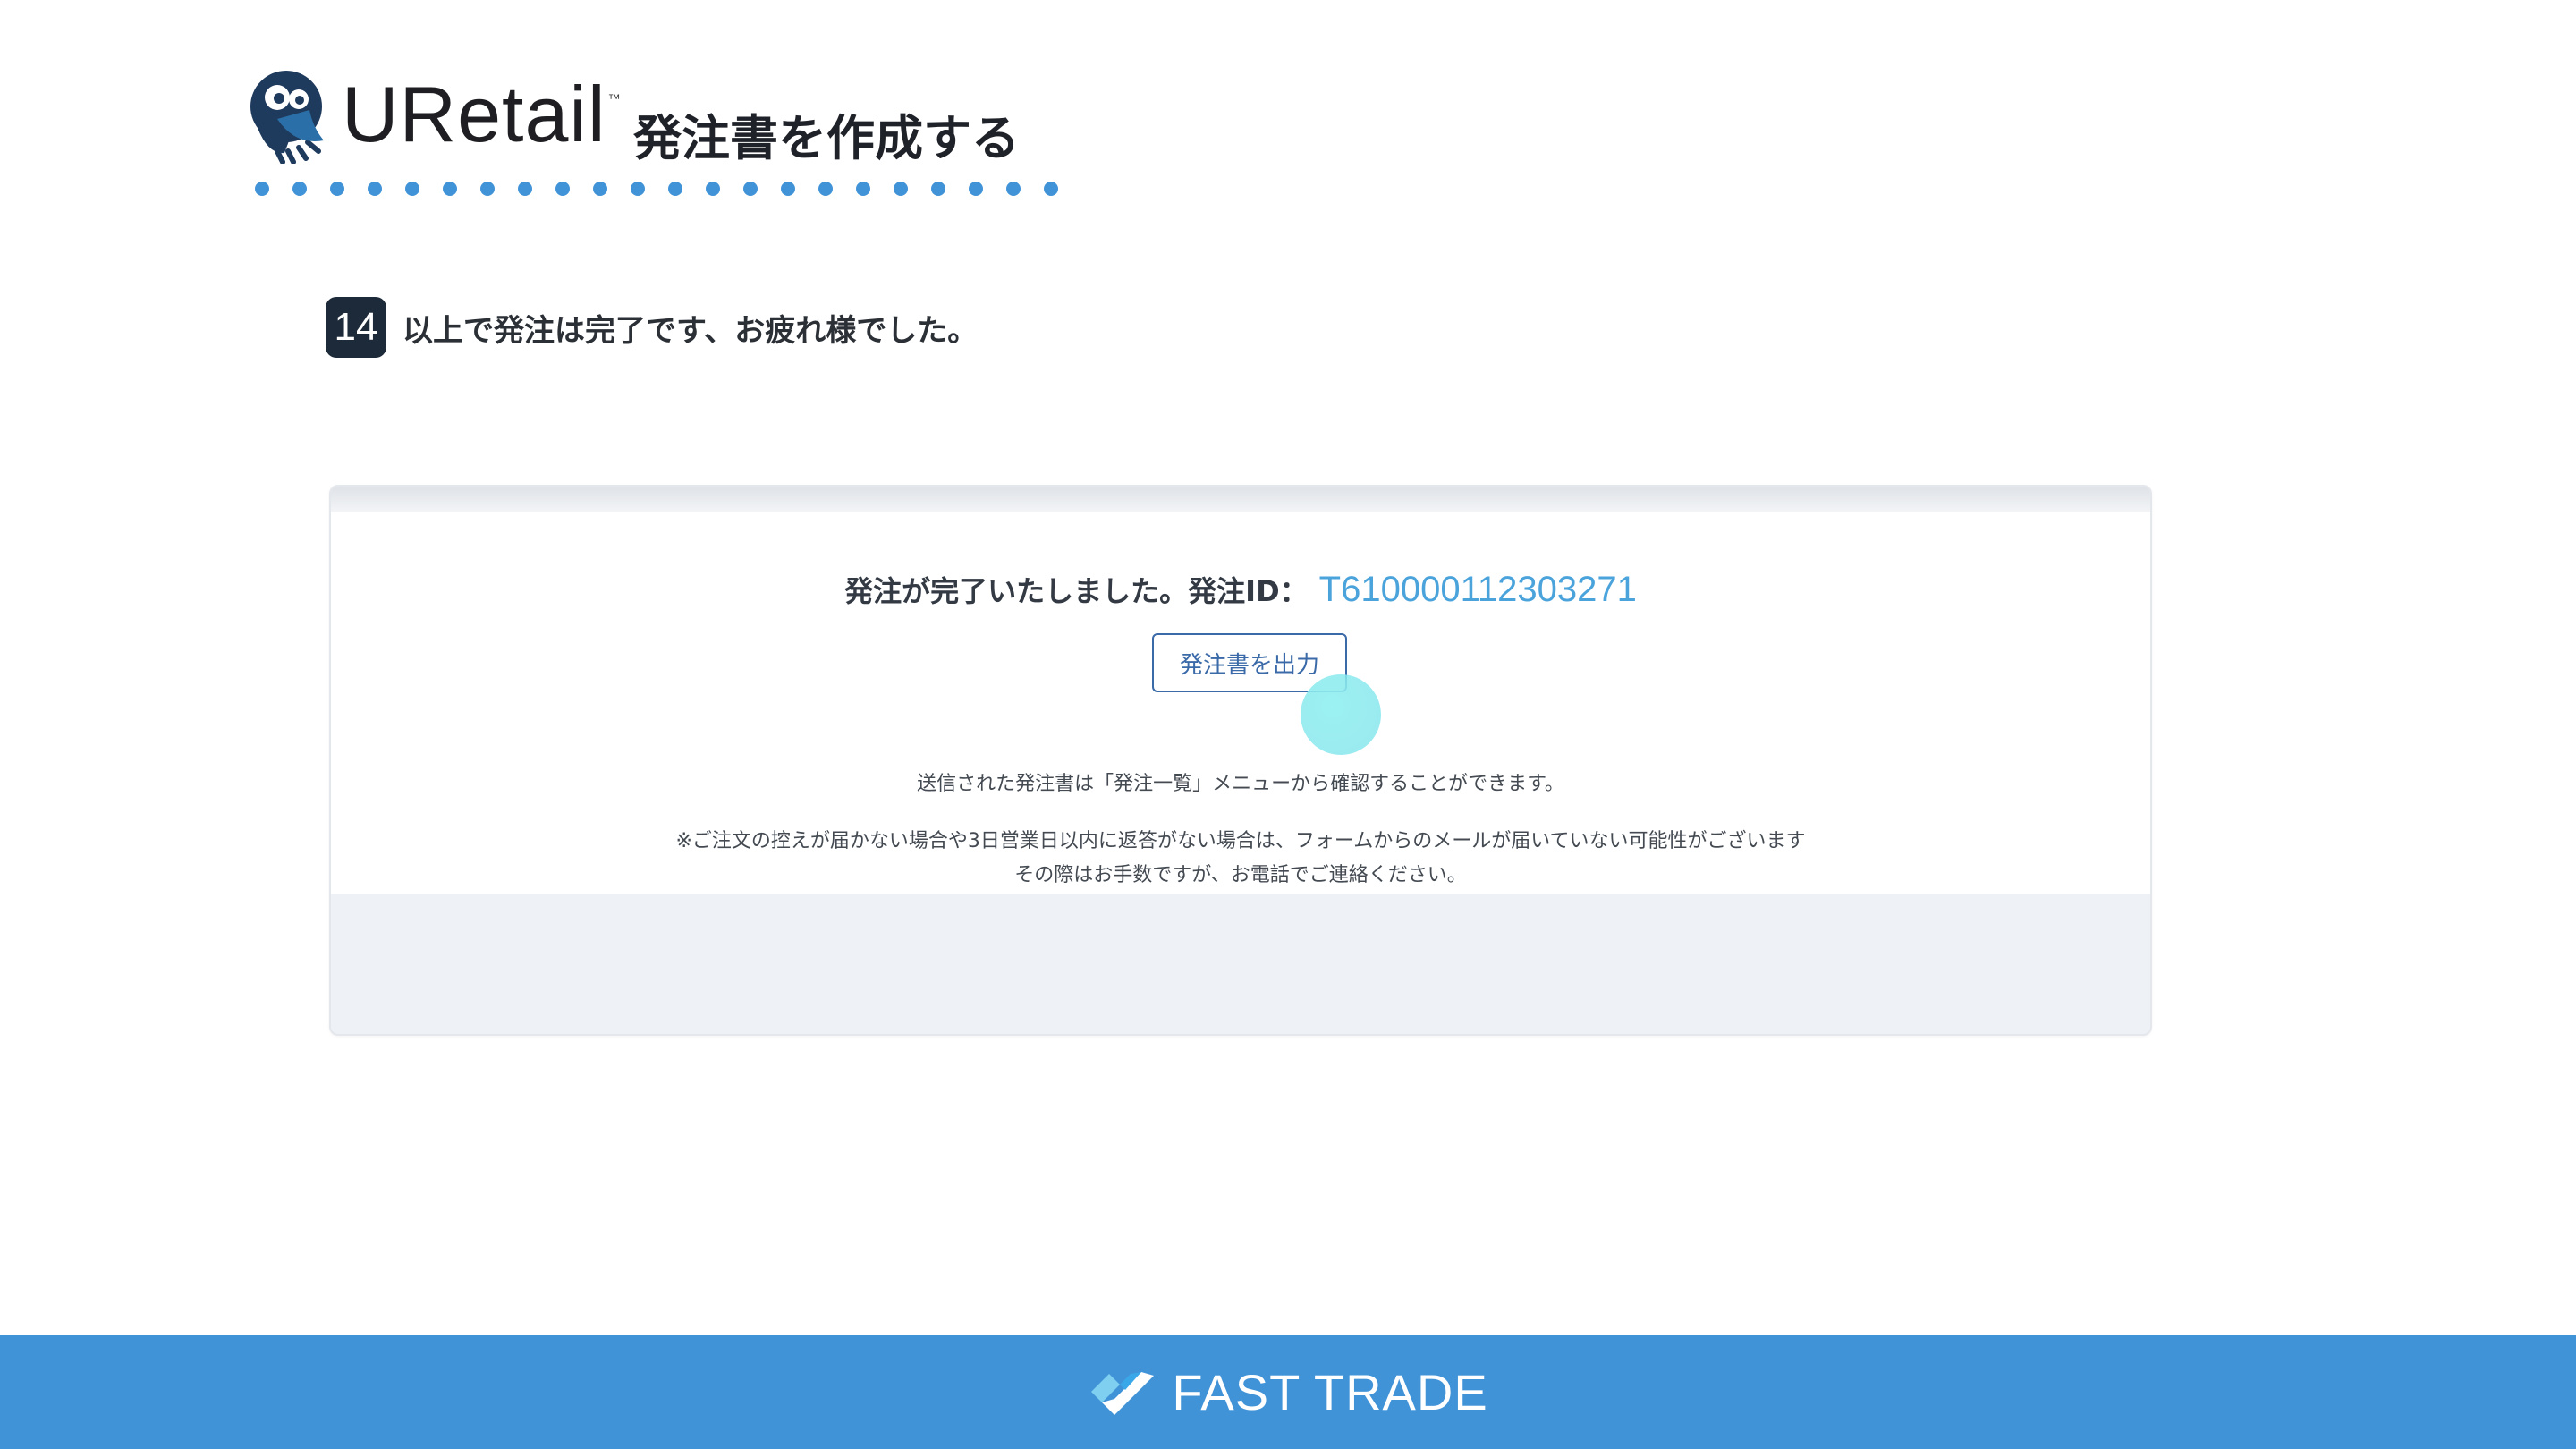  Describe the element at coordinates (356, 327) in the screenshot. I see `step-number-badge: 14` at that location.